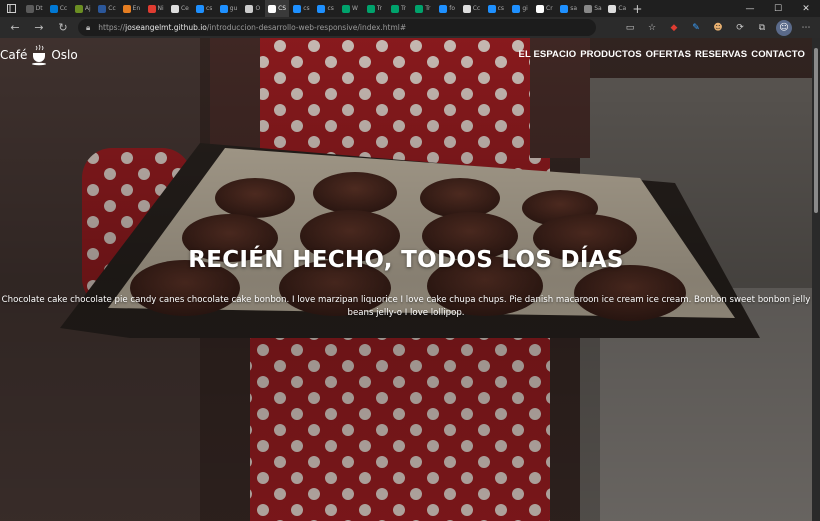 Image resolution: width=820 pixels, height=521 pixels. What do you see at coordinates (637, 9) in the screenshot?
I see `new-tab-button: +` at bounding box center [637, 9].